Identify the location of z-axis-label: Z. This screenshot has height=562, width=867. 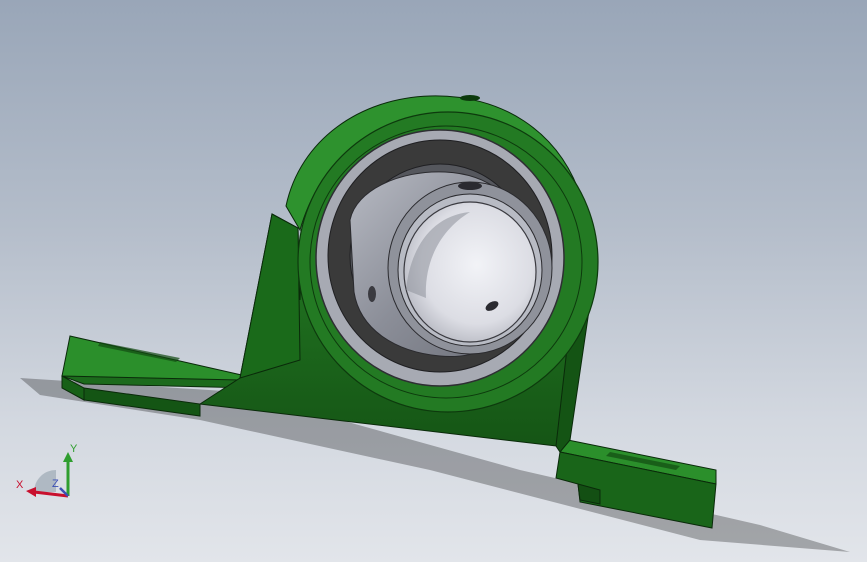
(55, 484).